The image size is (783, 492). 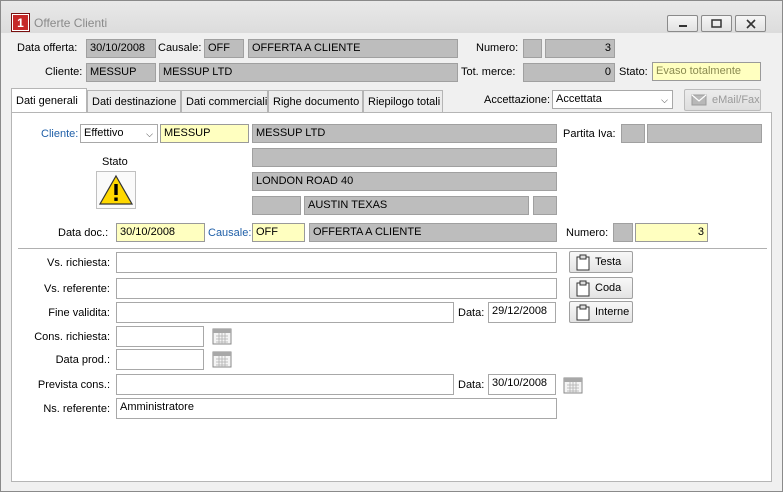 I want to click on tab-dati-commerciali: Dati commerciali, so click(x=224, y=101).